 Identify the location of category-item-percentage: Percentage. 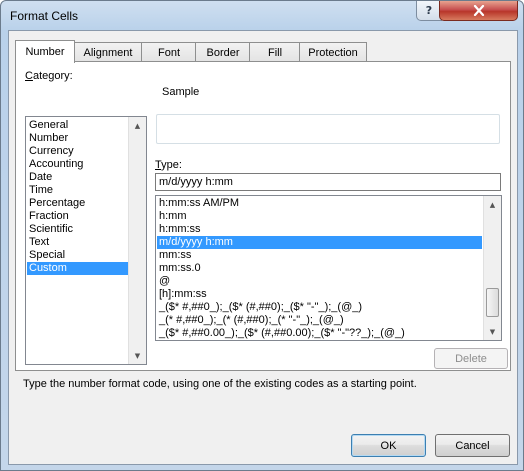
(77, 203).